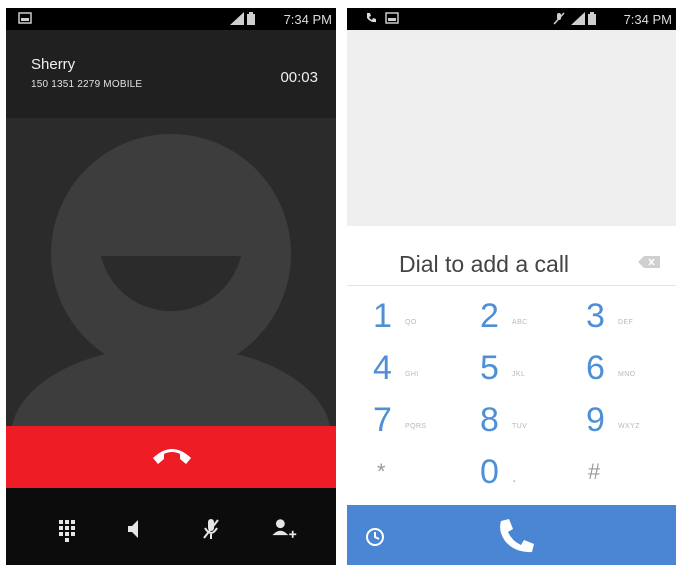 This screenshot has height=565, width=676. I want to click on call-timer: 00:03, so click(299, 77).